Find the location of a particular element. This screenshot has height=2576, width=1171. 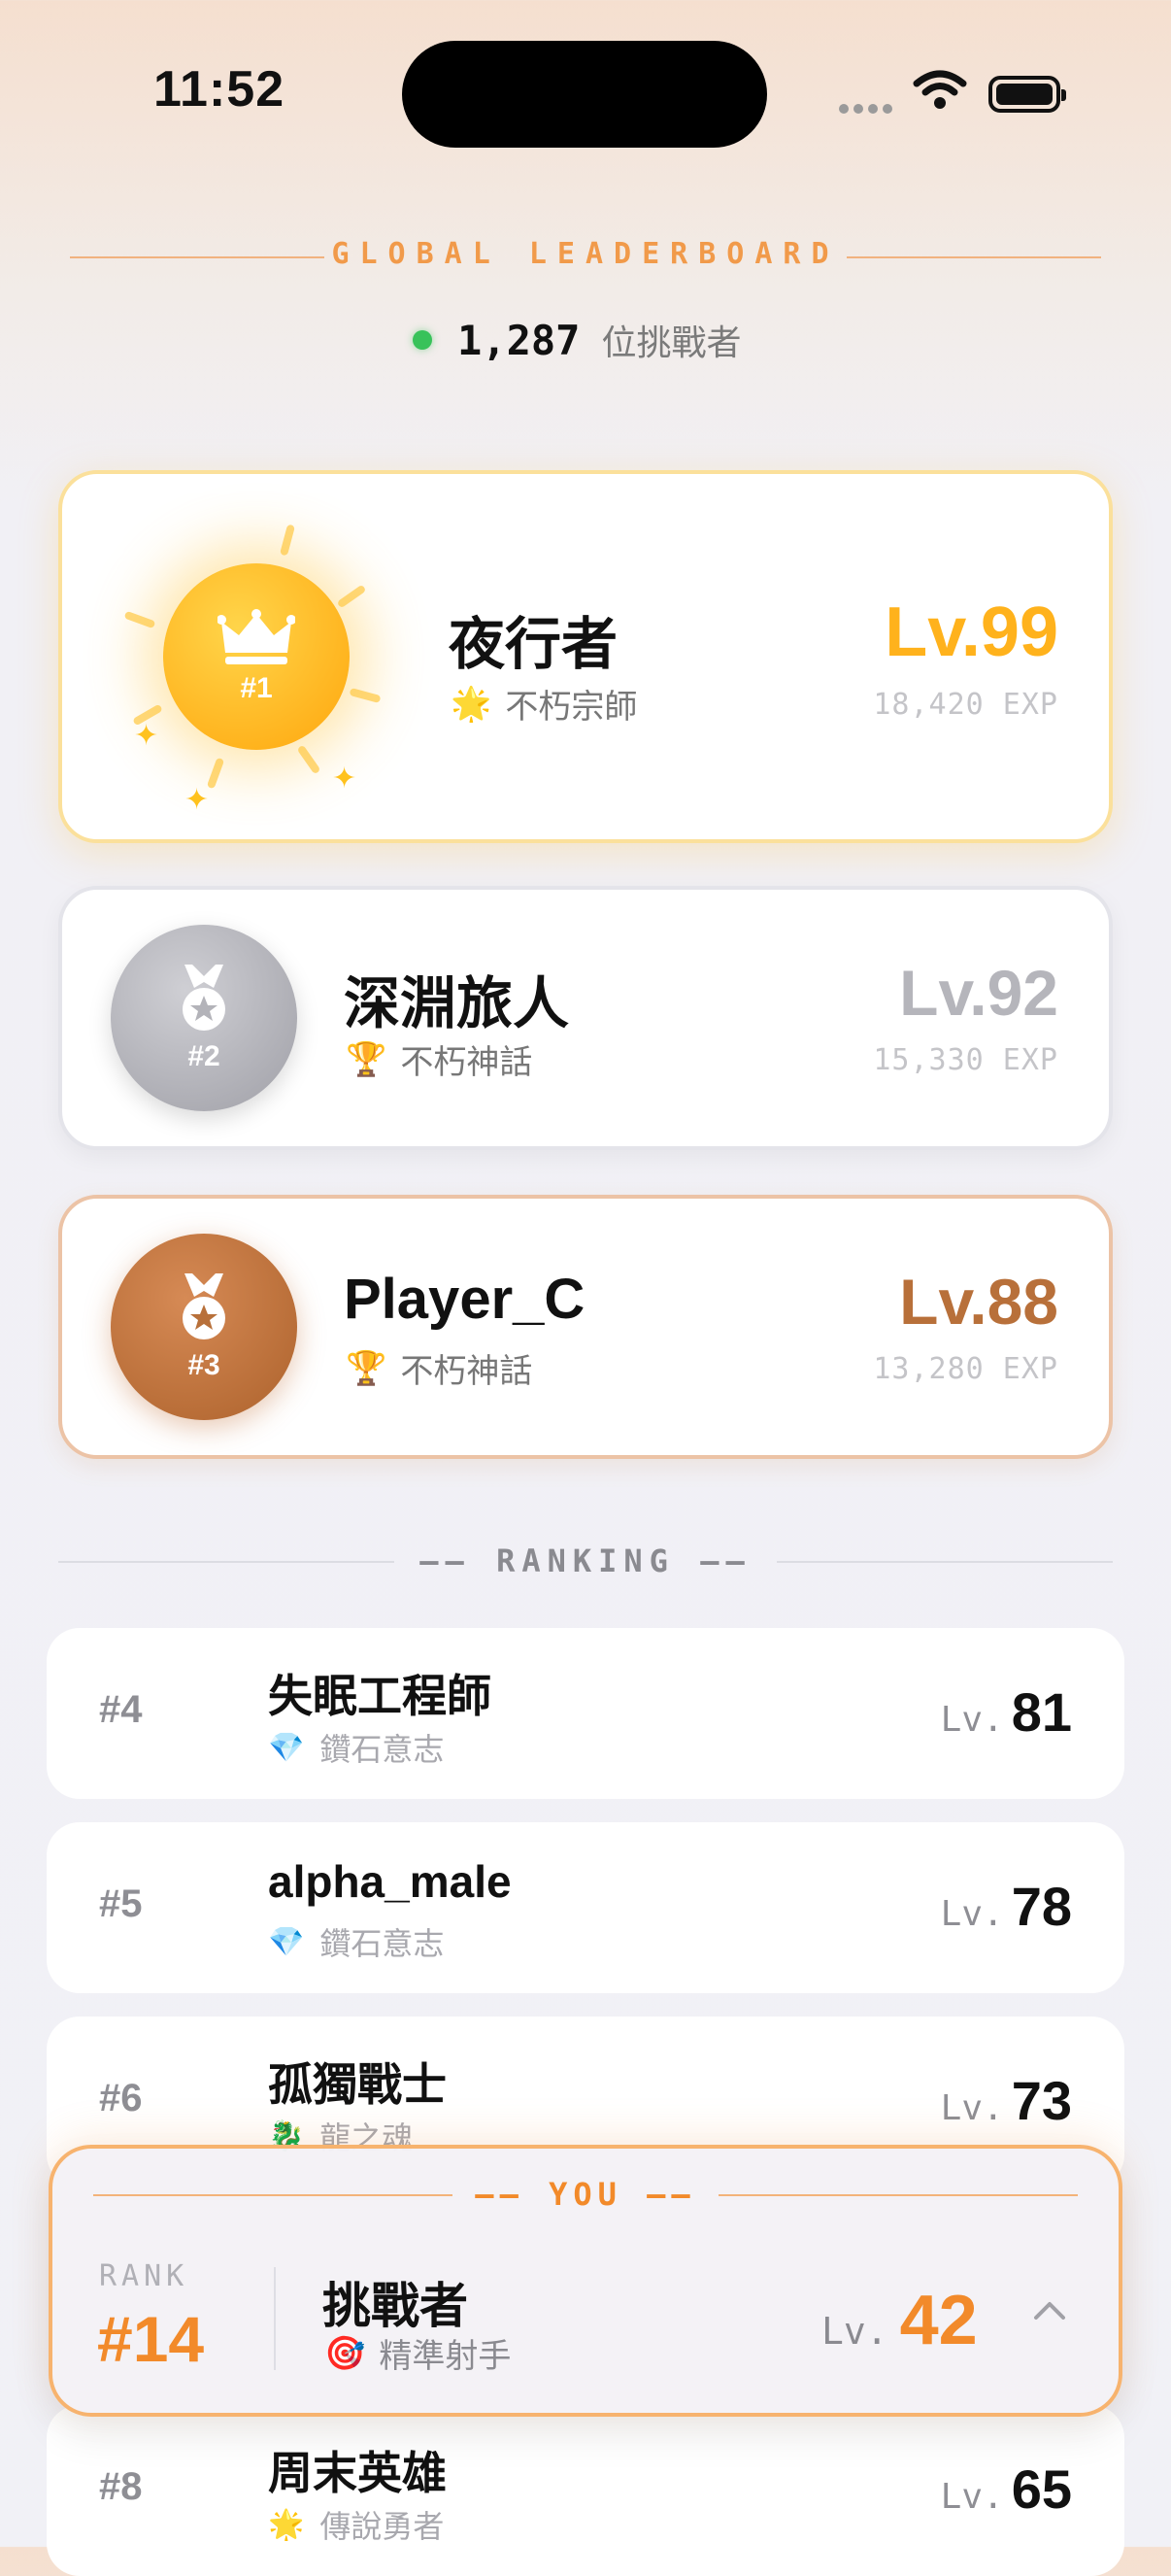

ranking-divider-left is located at coordinates (226, 1562).